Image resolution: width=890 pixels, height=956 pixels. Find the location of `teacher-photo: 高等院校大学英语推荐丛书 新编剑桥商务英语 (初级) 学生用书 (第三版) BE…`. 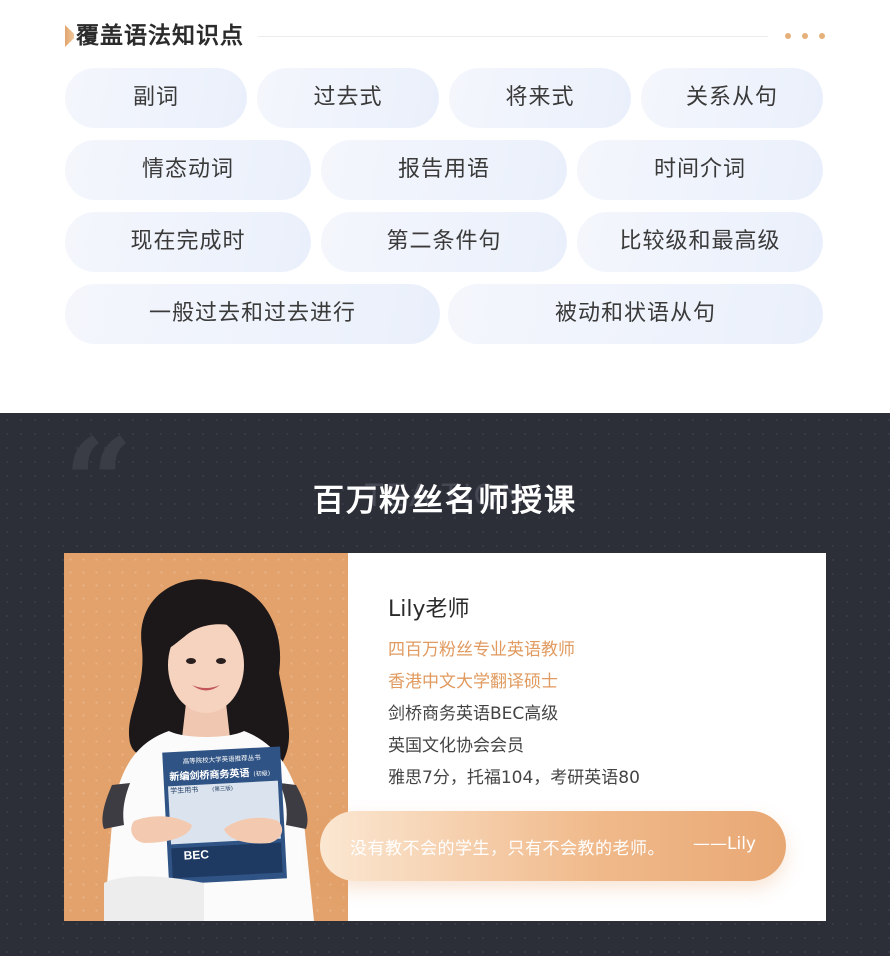

teacher-photo: 高等院校大学英语推荐丛书 新编剑桥商务英语 (初级) 学生用书 (第三版) BE… is located at coordinates (206, 737).